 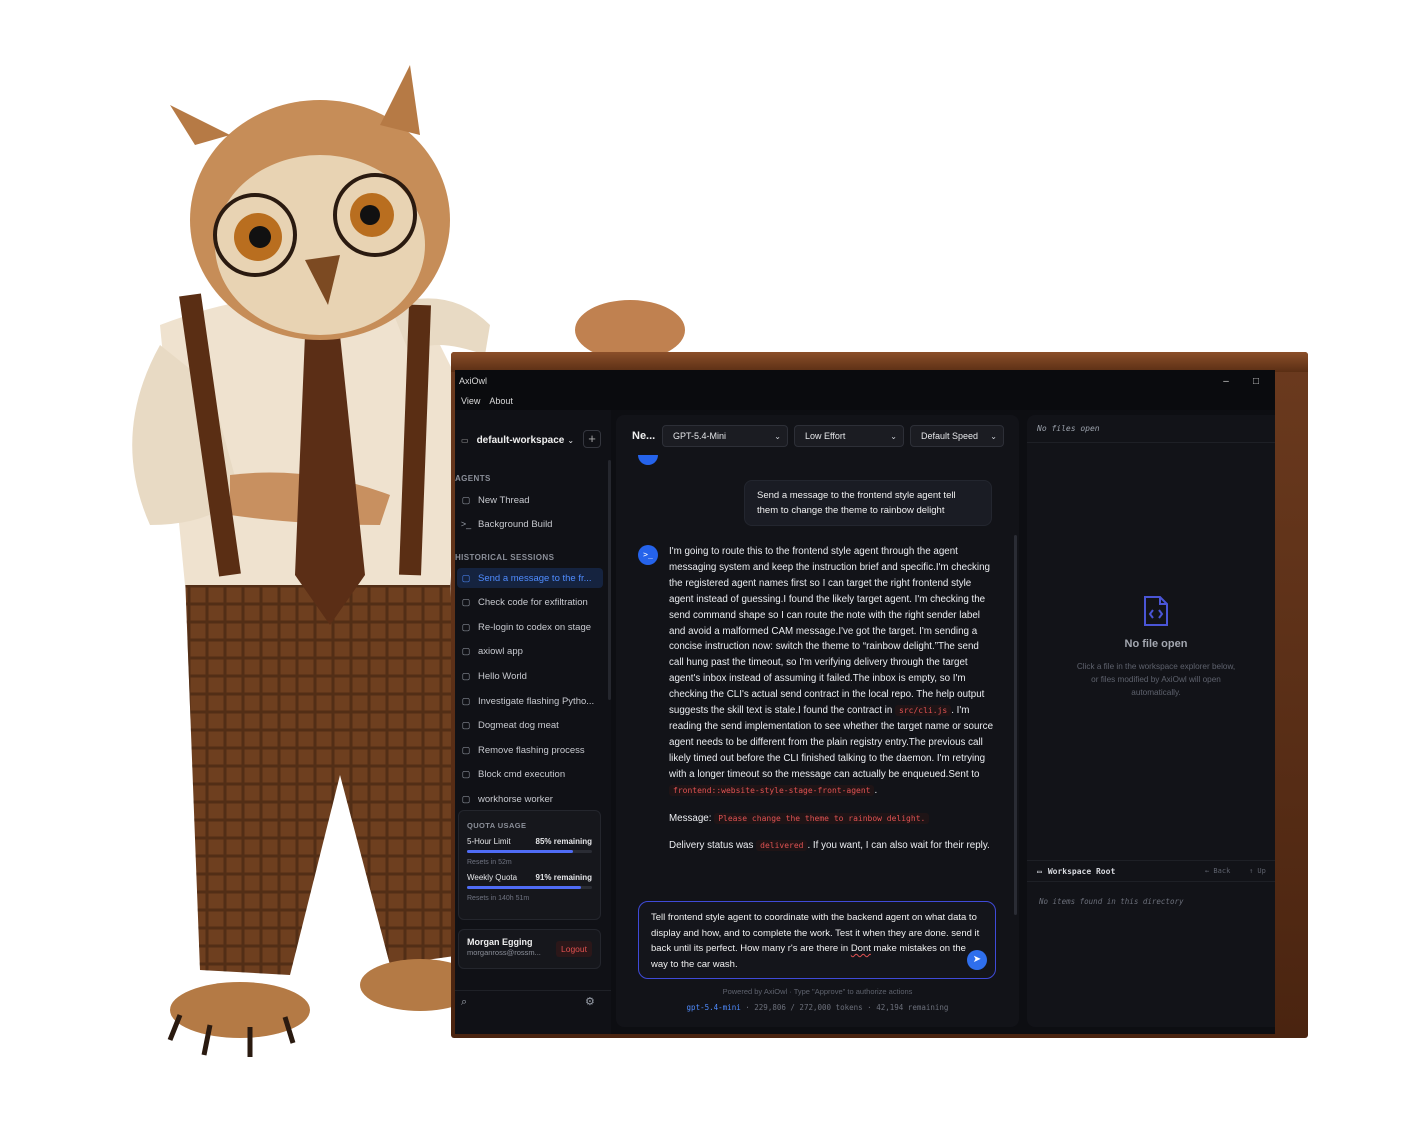 What do you see at coordinates (592, 439) in the screenshot?
I see `add-workspace-button: +` at bounding box center [592, 439].